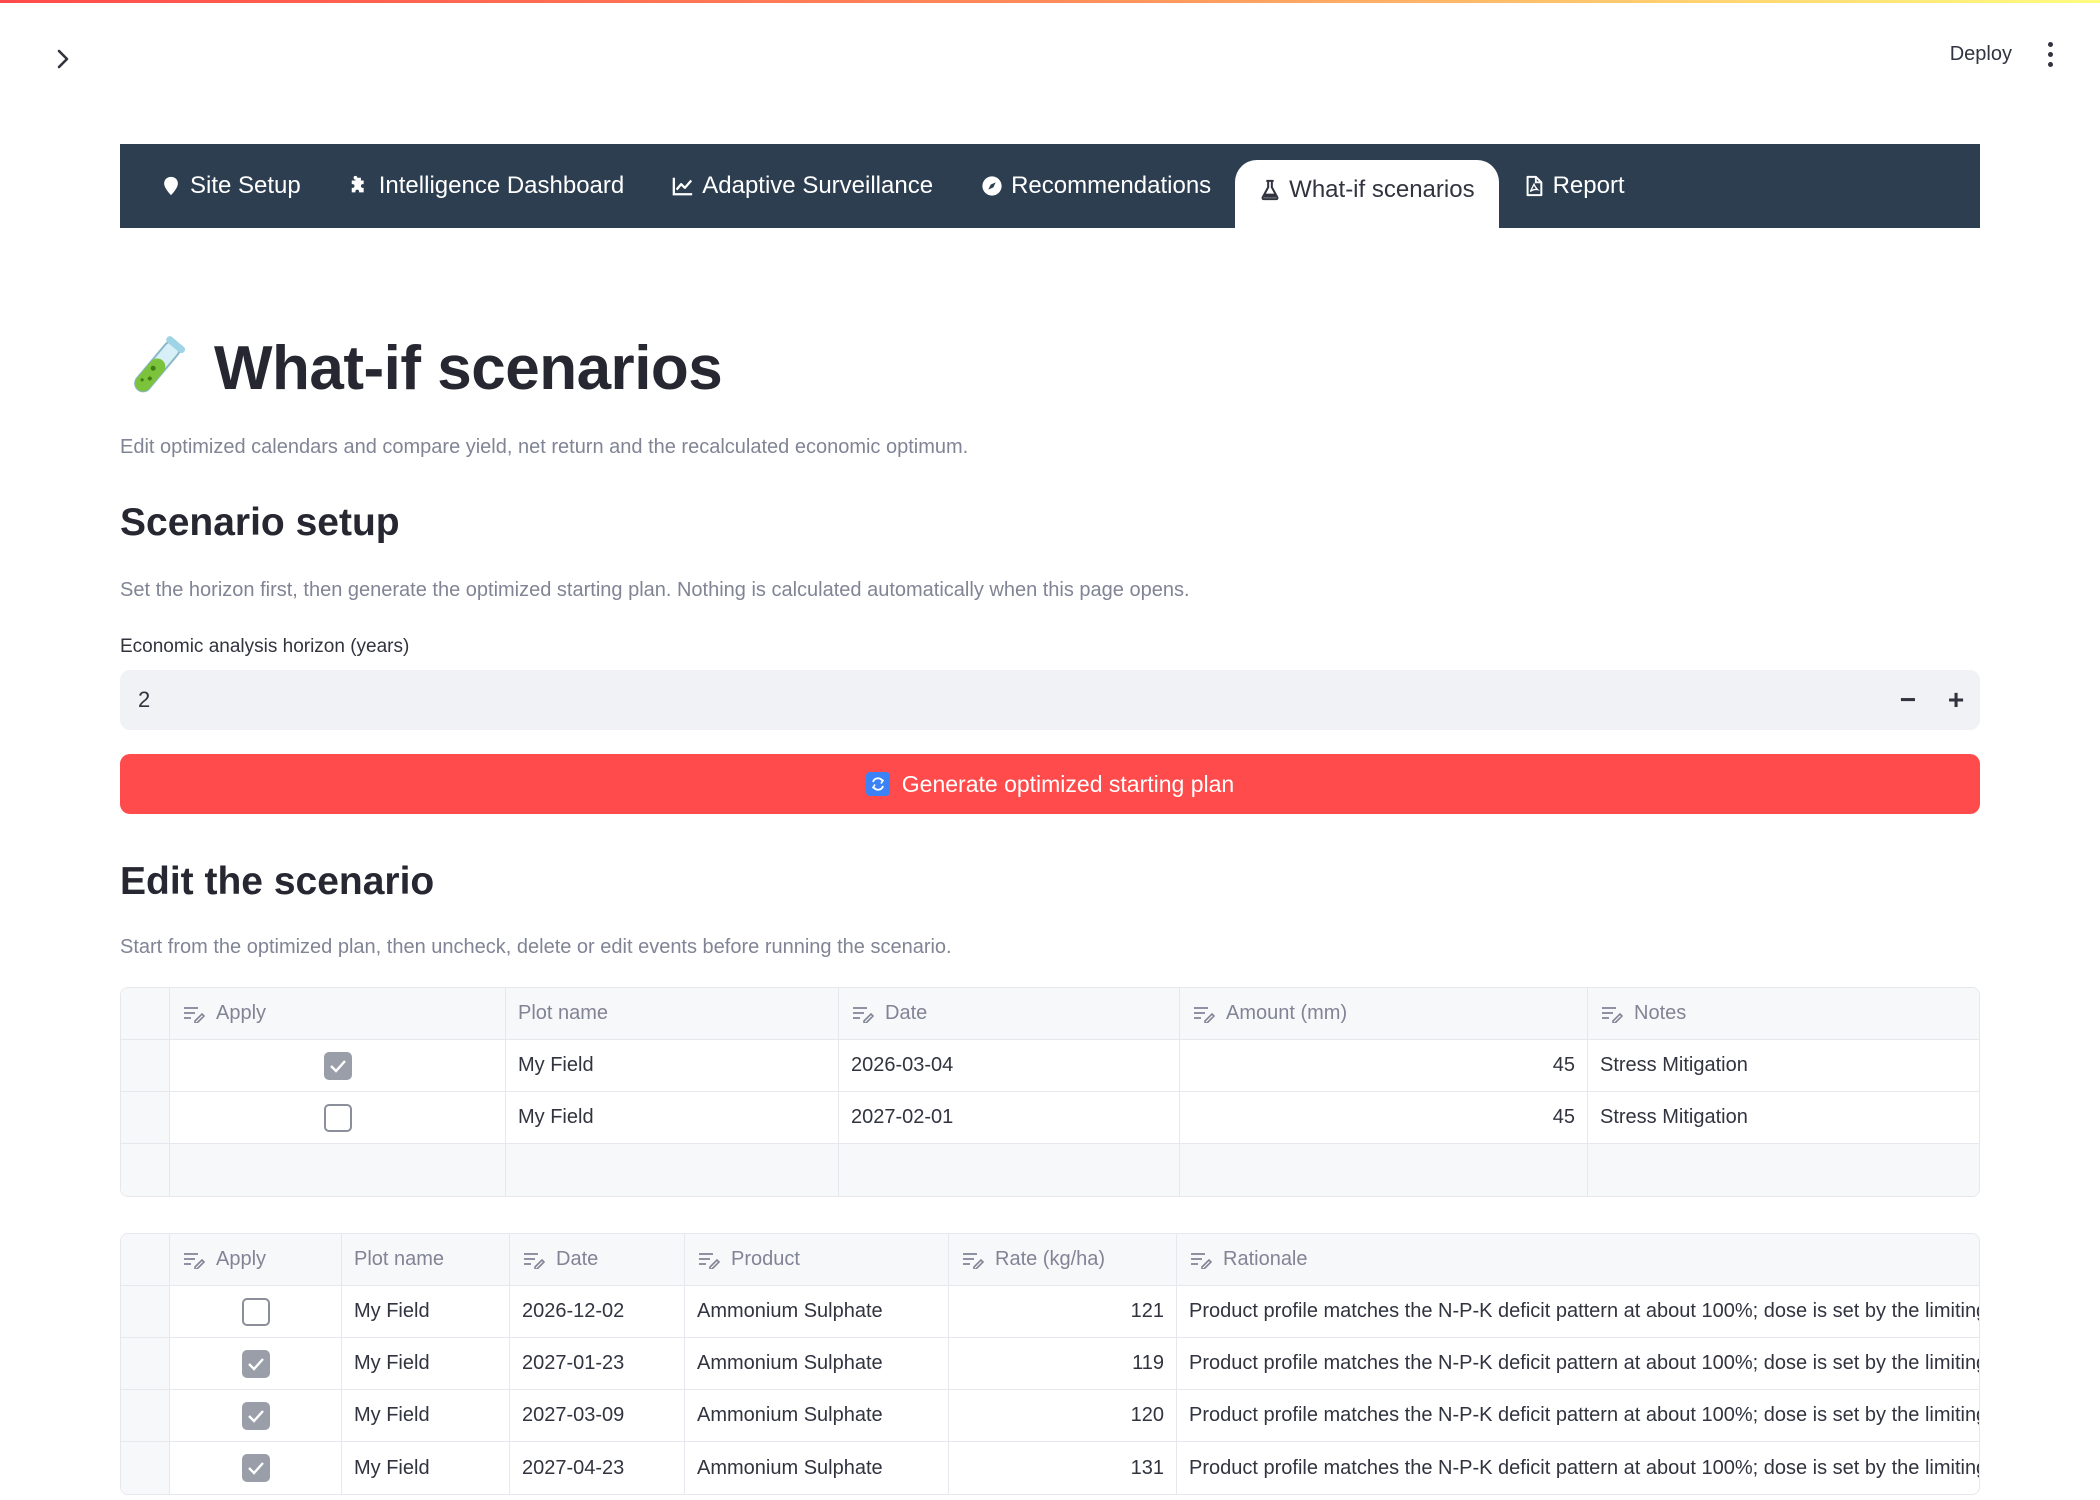 This screenshot has height=1500, width=2100. Describe the element at coordinates (1367, 194) in the screenshot. I see `tab-what-if-scenarios: What-if scenarios` at that location.